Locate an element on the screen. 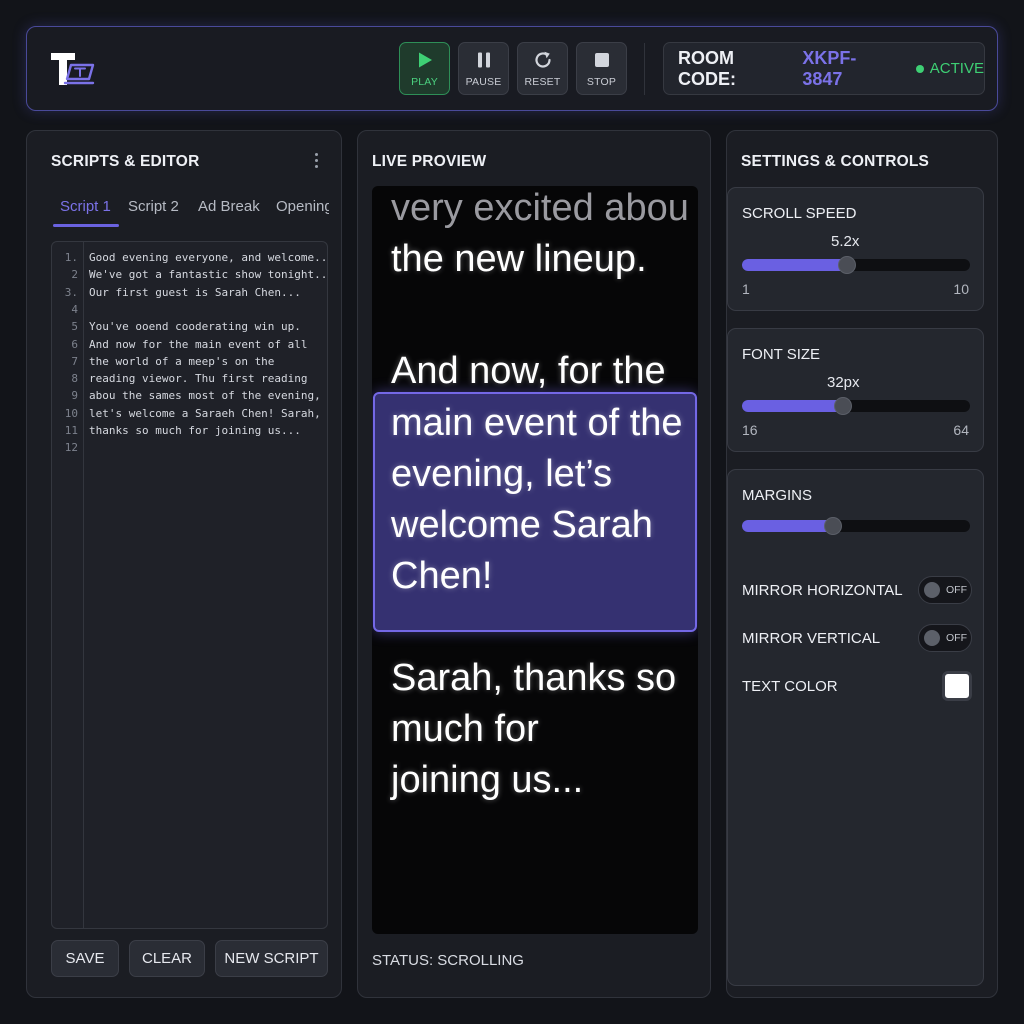  pause-button: PAUSE is located at coordinates (483, 68).